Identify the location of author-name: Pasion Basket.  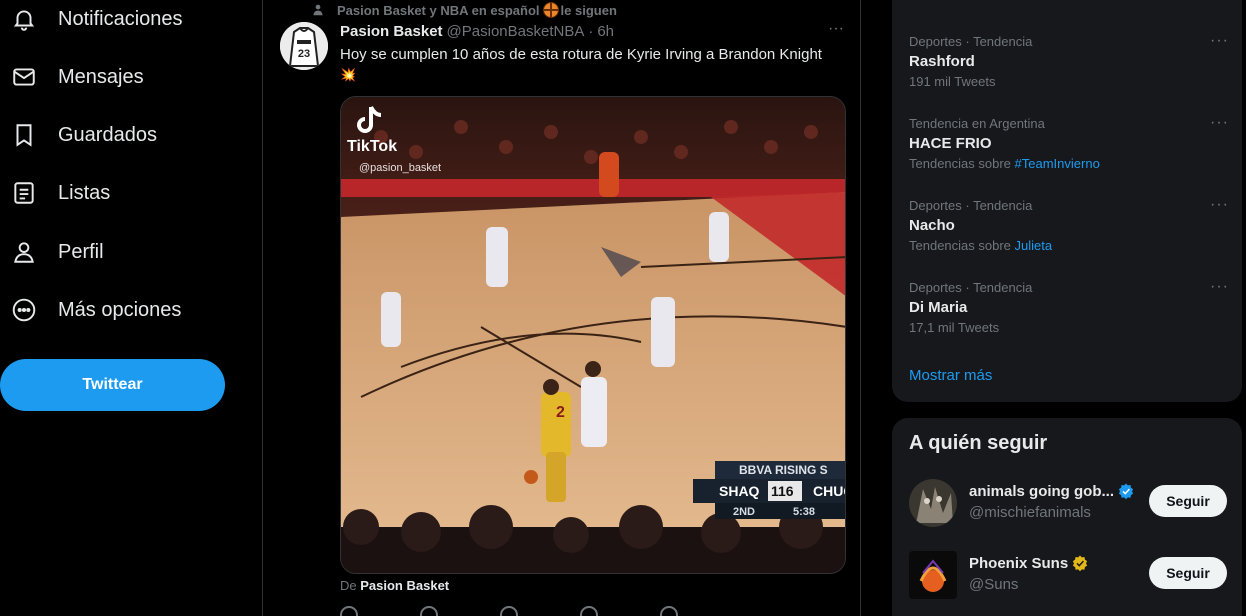
(391, 31).